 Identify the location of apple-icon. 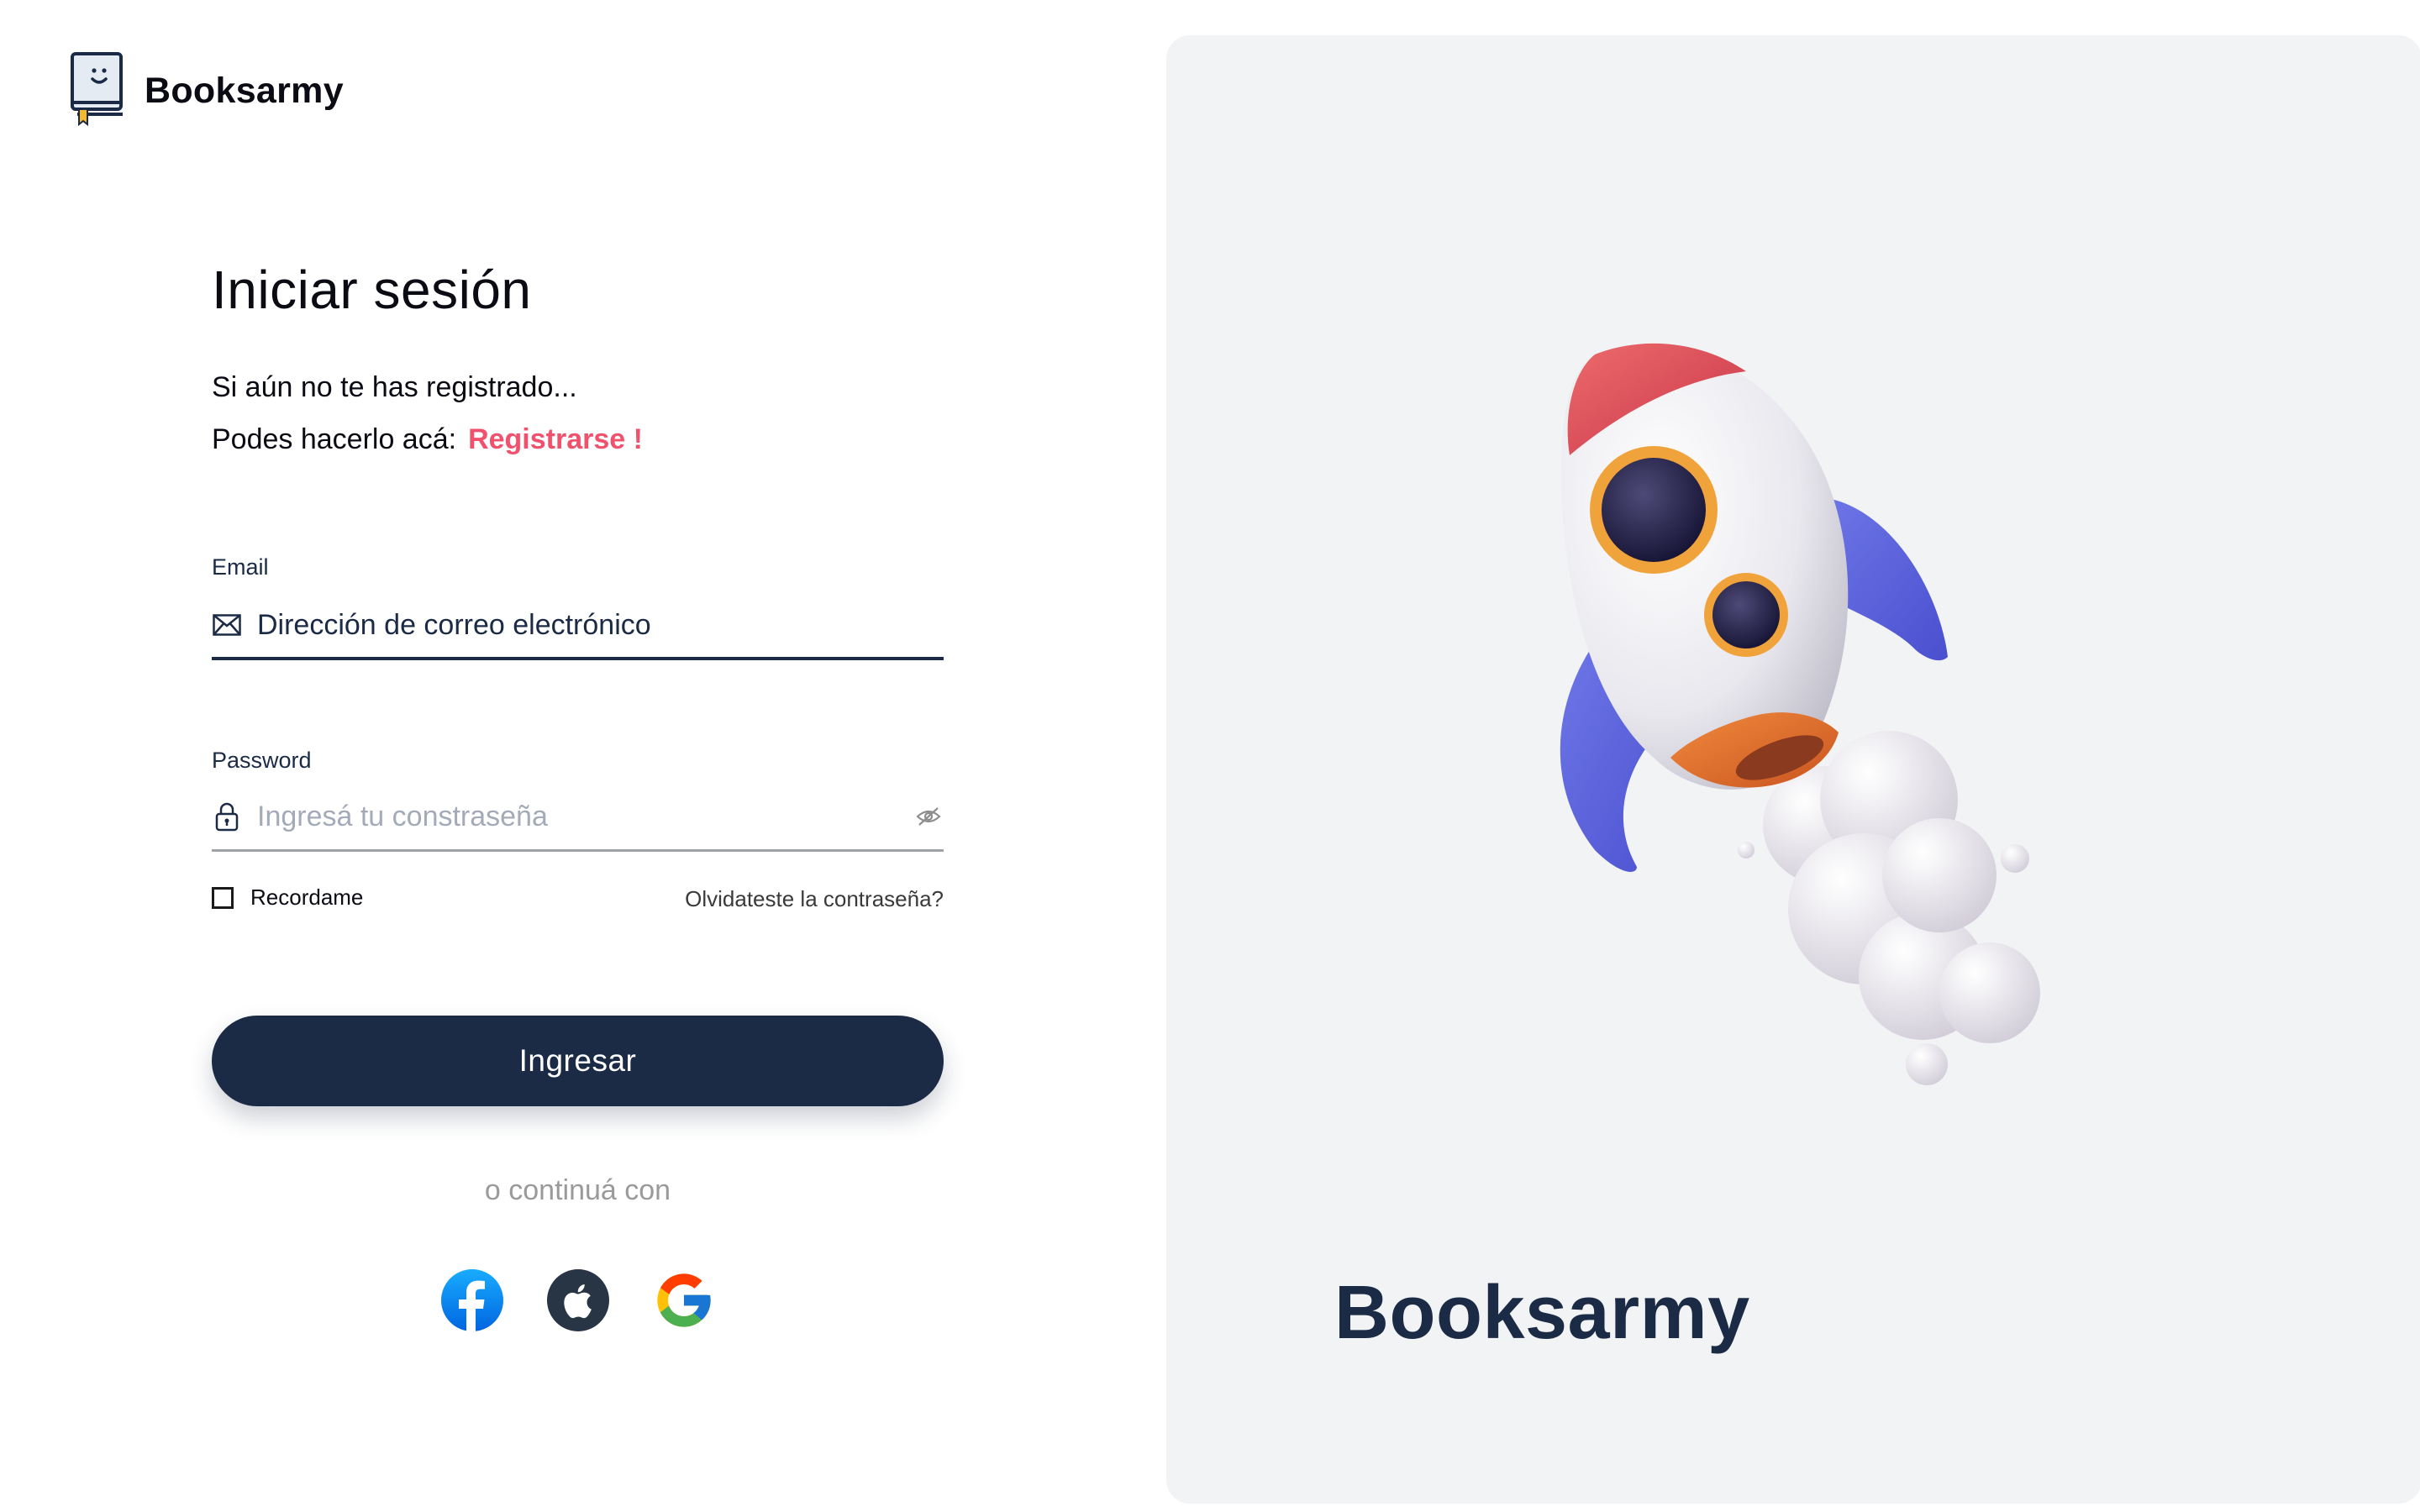
(578, 1300).